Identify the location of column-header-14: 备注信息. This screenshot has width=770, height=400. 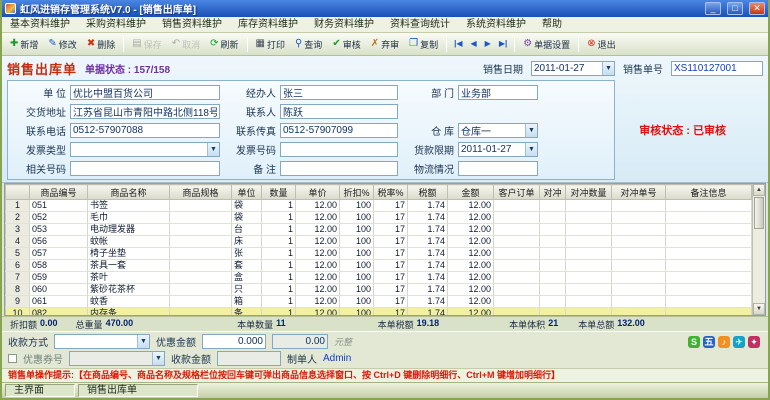
(708, 192).